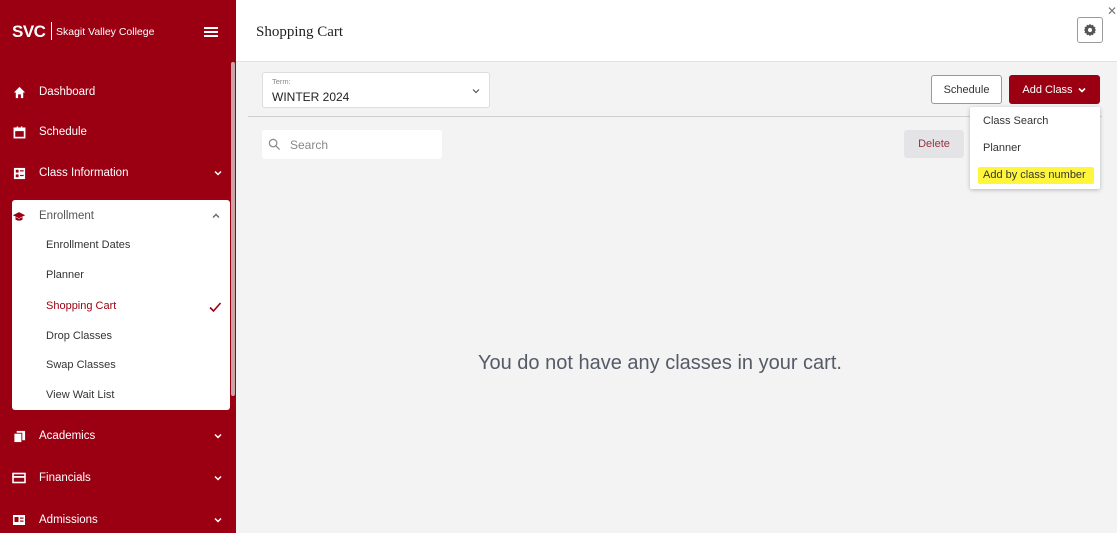 The image size is (1117, 533). What do you see at coordinates (121, 92) in the screenshot?
I see `sidebar-item-dashboard: Dashboard` at bounding box center [121, 92].